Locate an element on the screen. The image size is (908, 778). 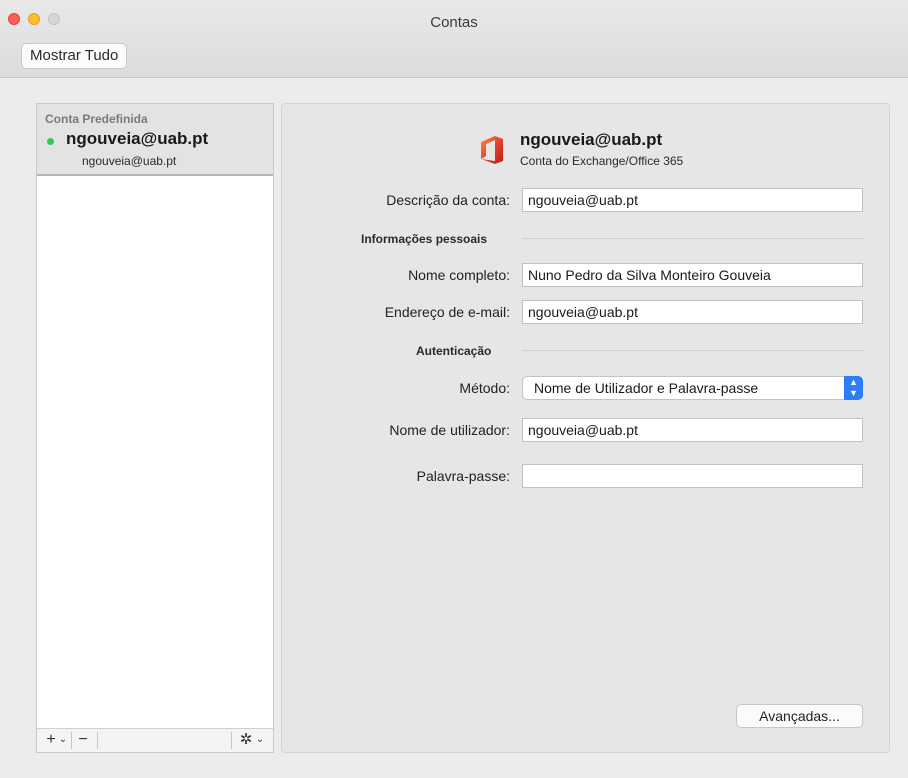
auth-method-select: Nome de Utilizador e Palavra-passe ▲ ▼ is located at coordinates (692, 388).